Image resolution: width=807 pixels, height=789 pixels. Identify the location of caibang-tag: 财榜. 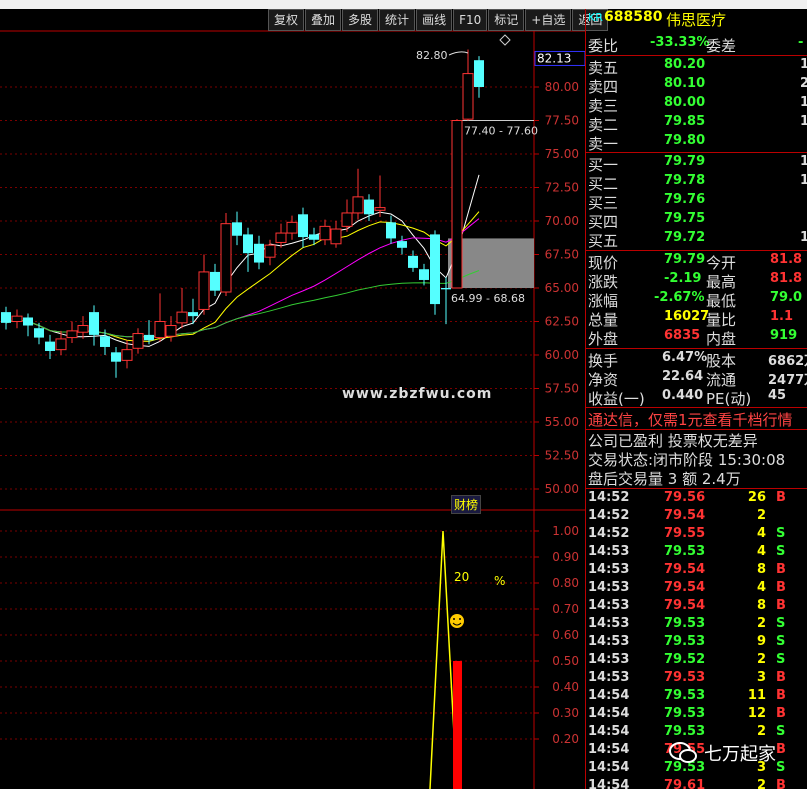
(466, 504).